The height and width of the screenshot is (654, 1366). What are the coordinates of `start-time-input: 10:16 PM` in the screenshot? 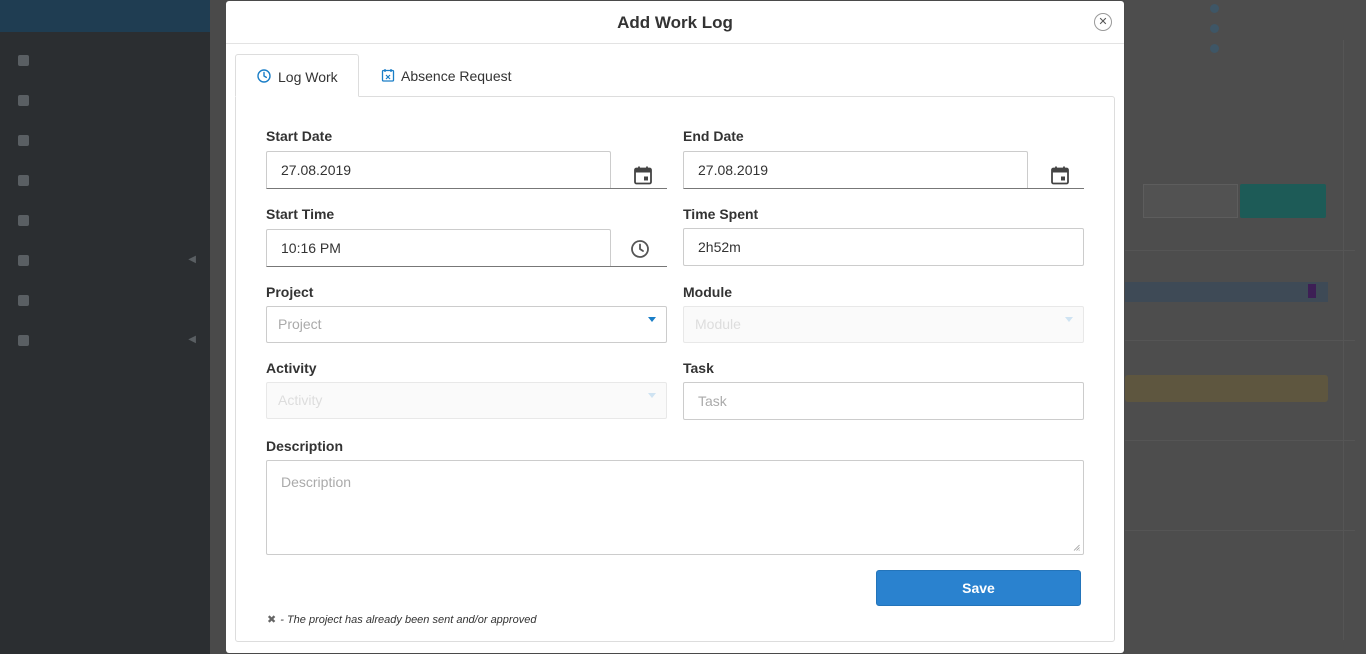 It's located at (438, 248).